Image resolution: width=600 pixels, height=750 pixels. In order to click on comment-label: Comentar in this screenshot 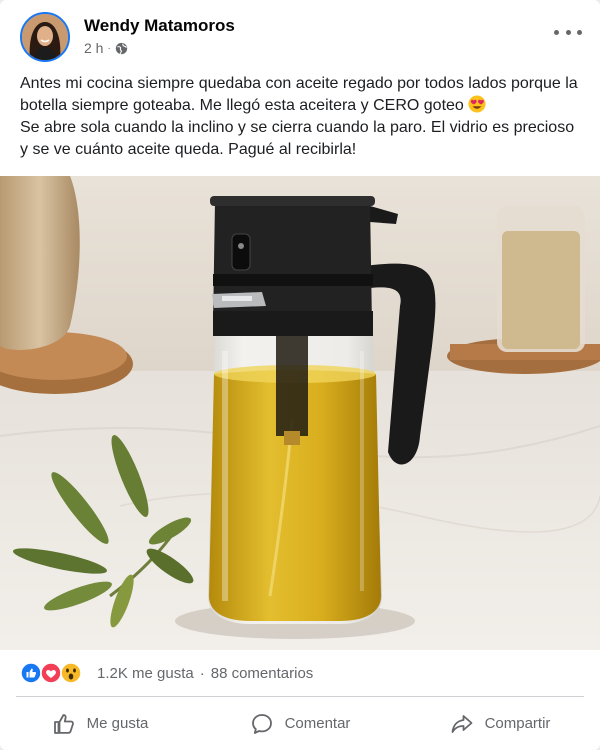, I will do `click(317, 723)`.